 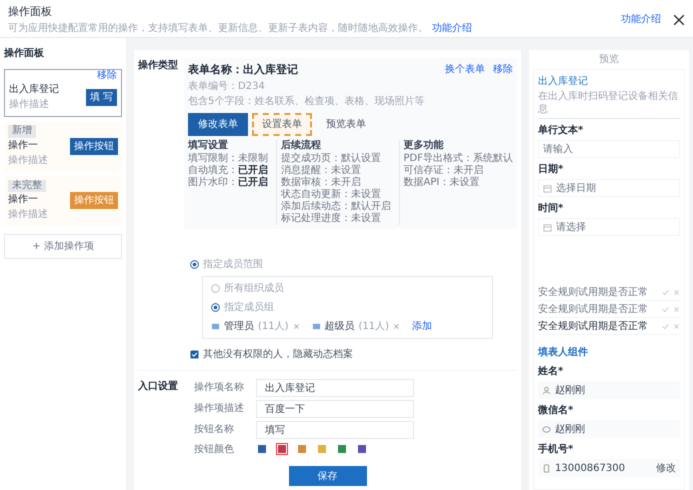 What do you see at coordinates (301, 146) in the screenshot?
I see `column-title: 后续流程` at bounding box center [301, 146].